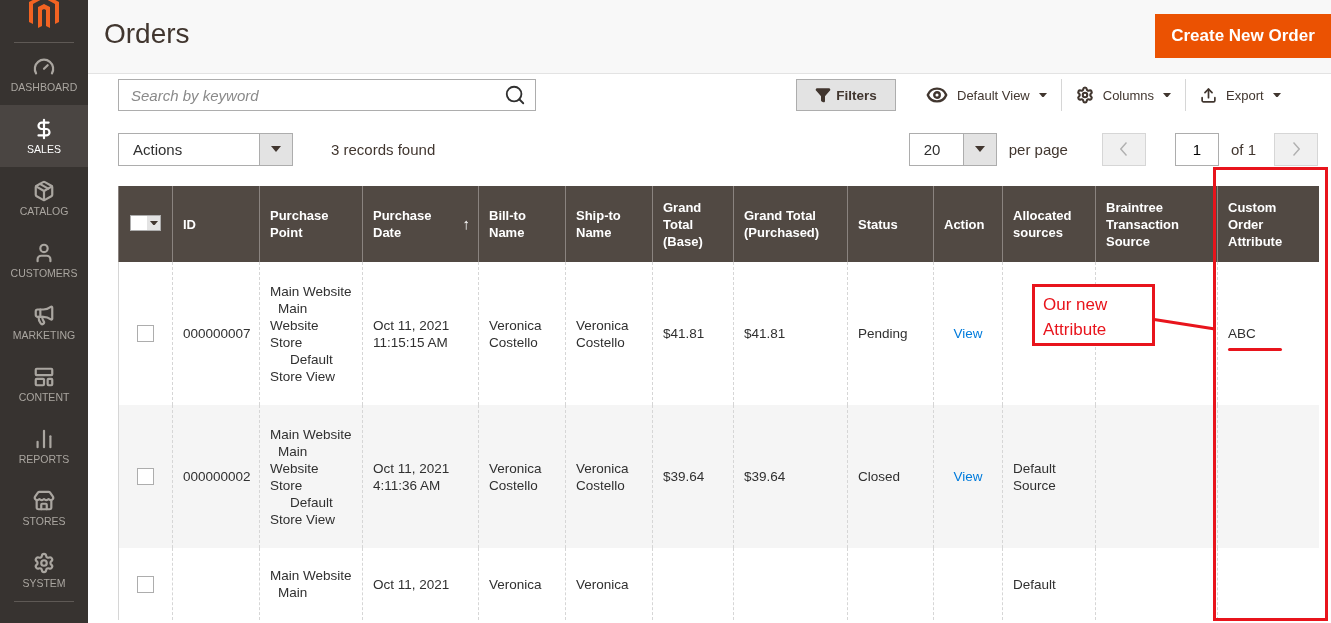 The height and width of the screenshot is (623, 1331). I want to click on column-header: Purchase Date ↑, so click(420, 224).